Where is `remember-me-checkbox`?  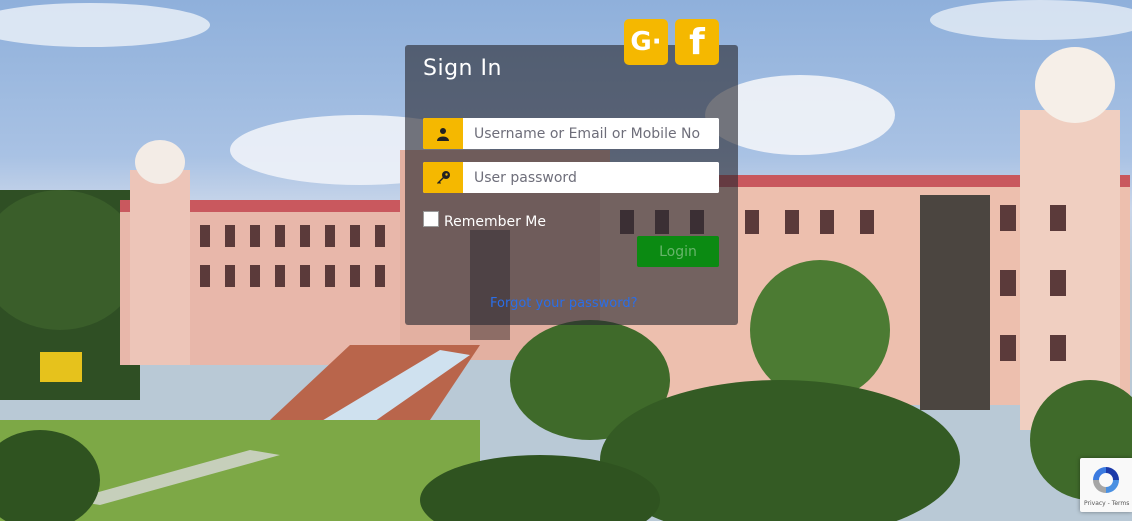 remember-me-checkbox is located at coordinates (431, 219).